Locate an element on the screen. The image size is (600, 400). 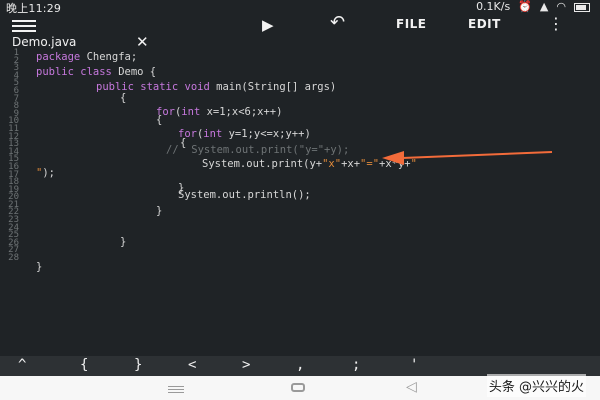
code-line-println: System.out.println(); is located at coordinates (244, 195).